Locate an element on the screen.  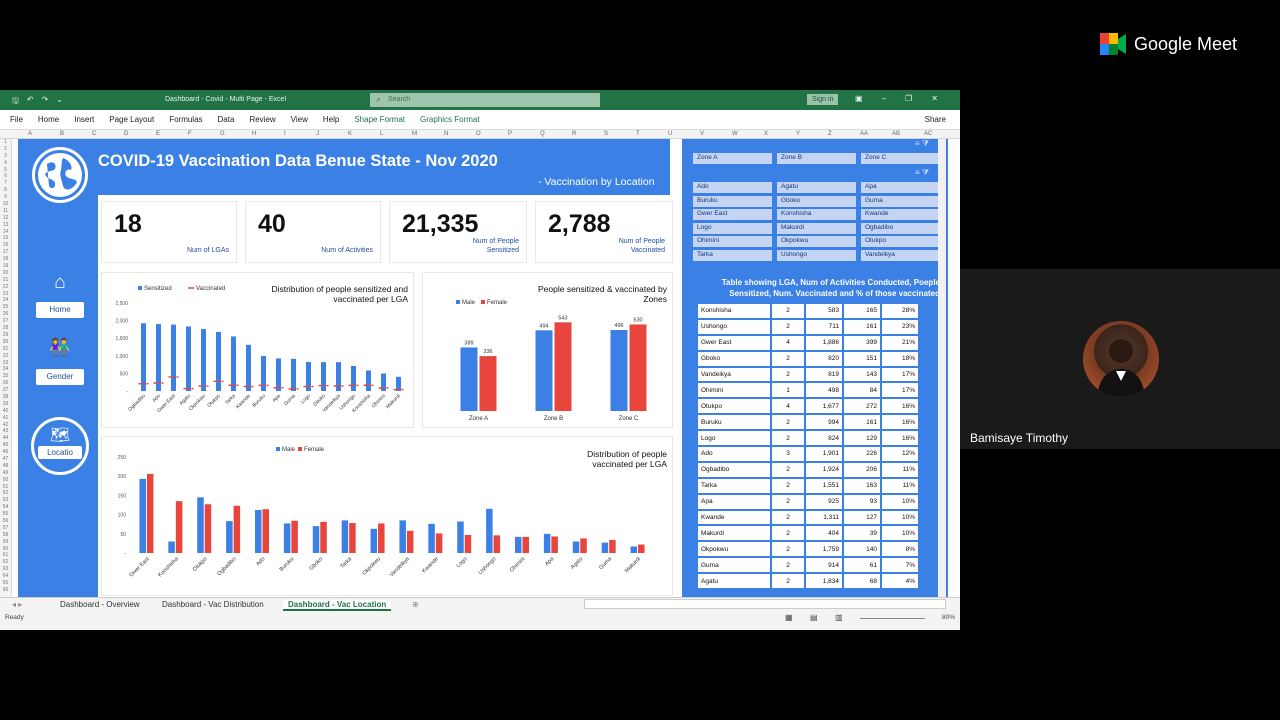
column-header: AC is located at coordinates (928, 134).